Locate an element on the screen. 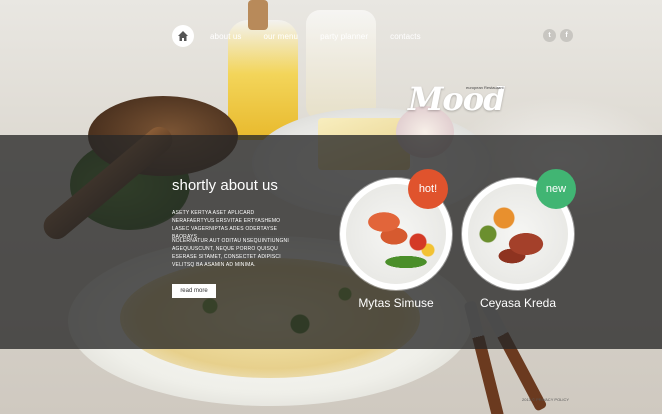 The width and height of the screenshot is (662, 414). facebook-icon: f is located at coordinates (566, 35).